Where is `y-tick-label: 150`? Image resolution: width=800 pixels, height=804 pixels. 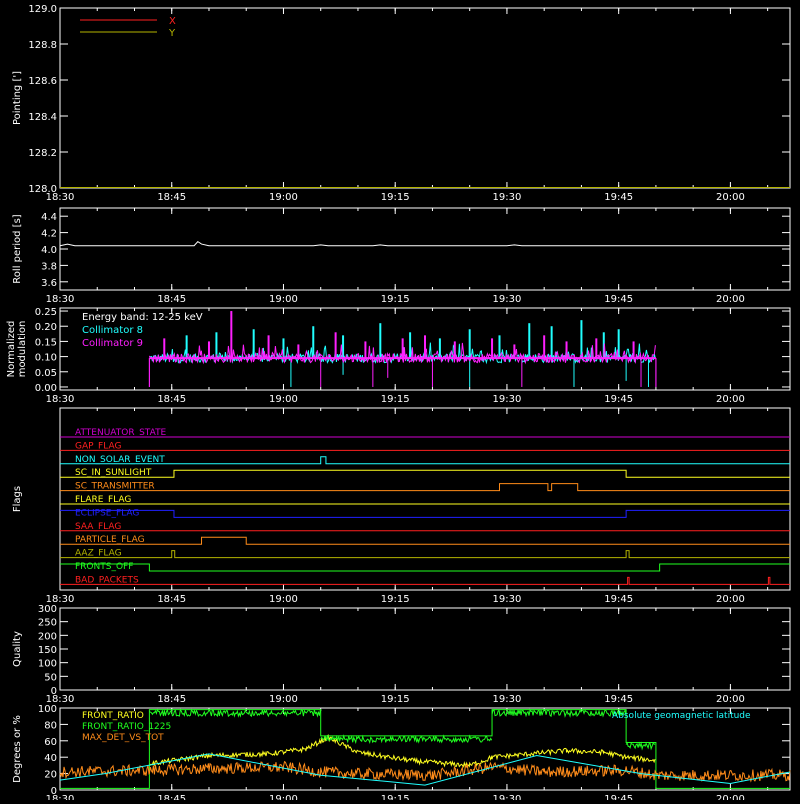 y-tick-label: 150 is located at coordinates (47, 650).